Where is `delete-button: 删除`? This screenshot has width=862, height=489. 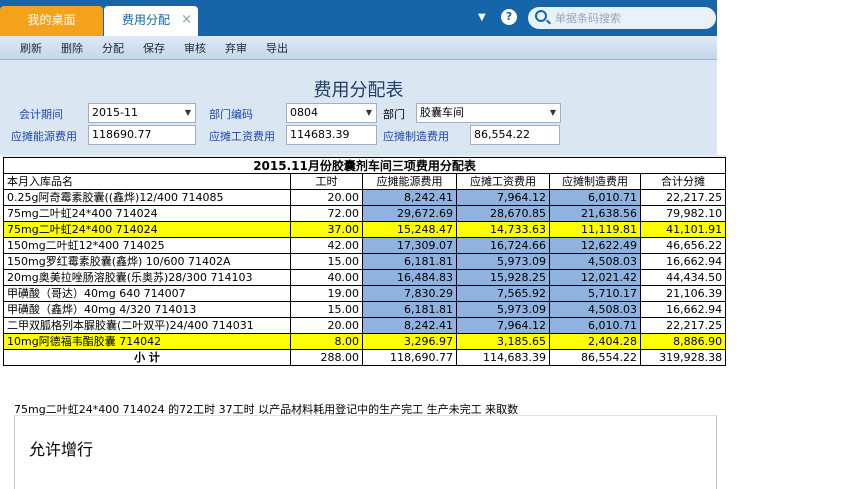 delete-button: 删除 is located at coordinates (72, 48).